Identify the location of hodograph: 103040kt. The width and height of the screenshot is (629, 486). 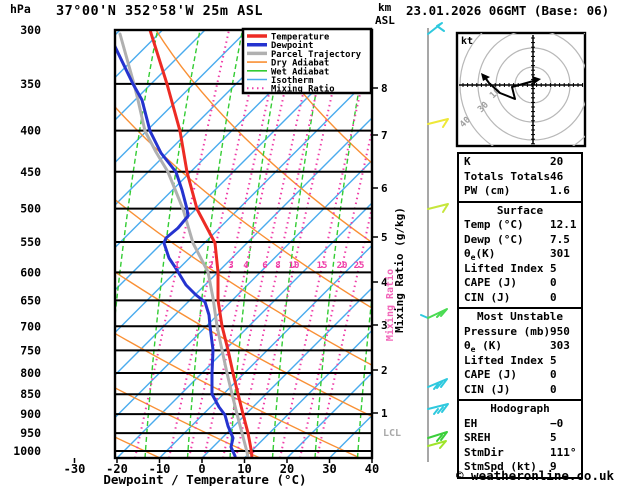
(521, 89).